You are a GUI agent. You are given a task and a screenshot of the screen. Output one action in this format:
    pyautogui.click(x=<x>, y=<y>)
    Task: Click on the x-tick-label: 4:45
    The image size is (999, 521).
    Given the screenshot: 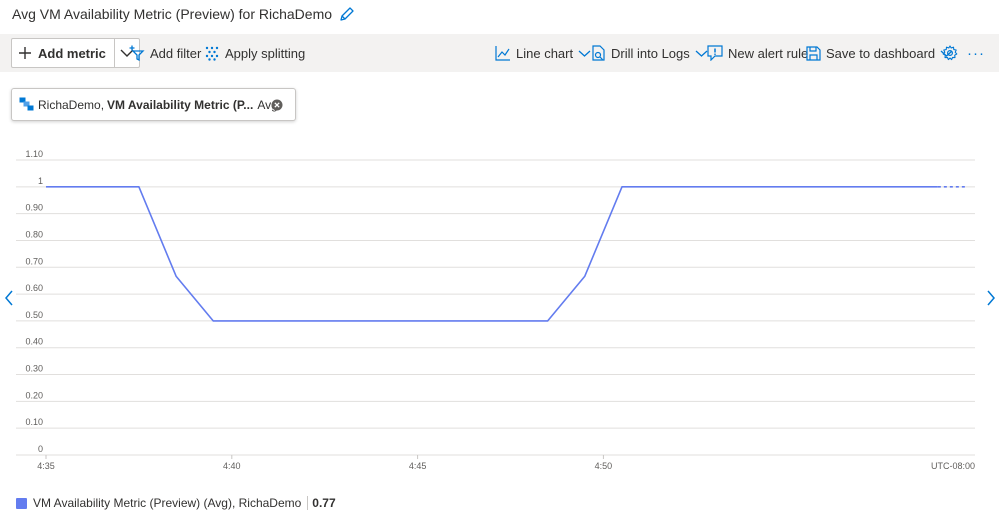 What is the action you would take?
    pyautogui.click(x=418, y=466)
    